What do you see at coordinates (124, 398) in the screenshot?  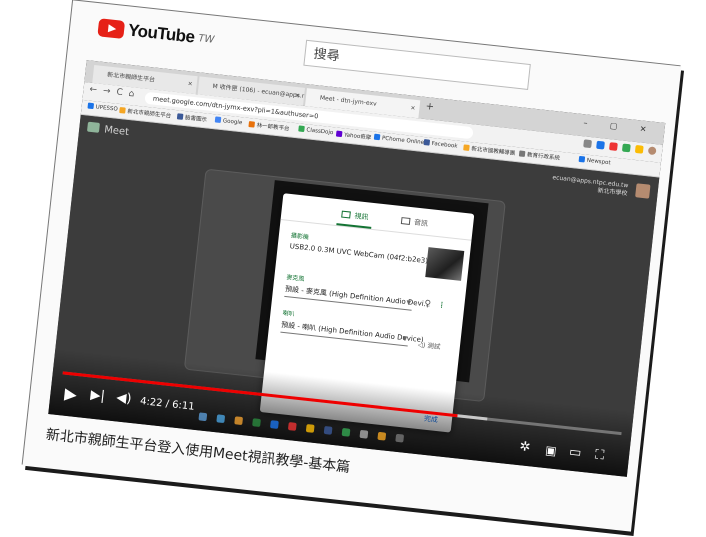 I see `volume-icon: ◀)` at bounding box center [124, 398].